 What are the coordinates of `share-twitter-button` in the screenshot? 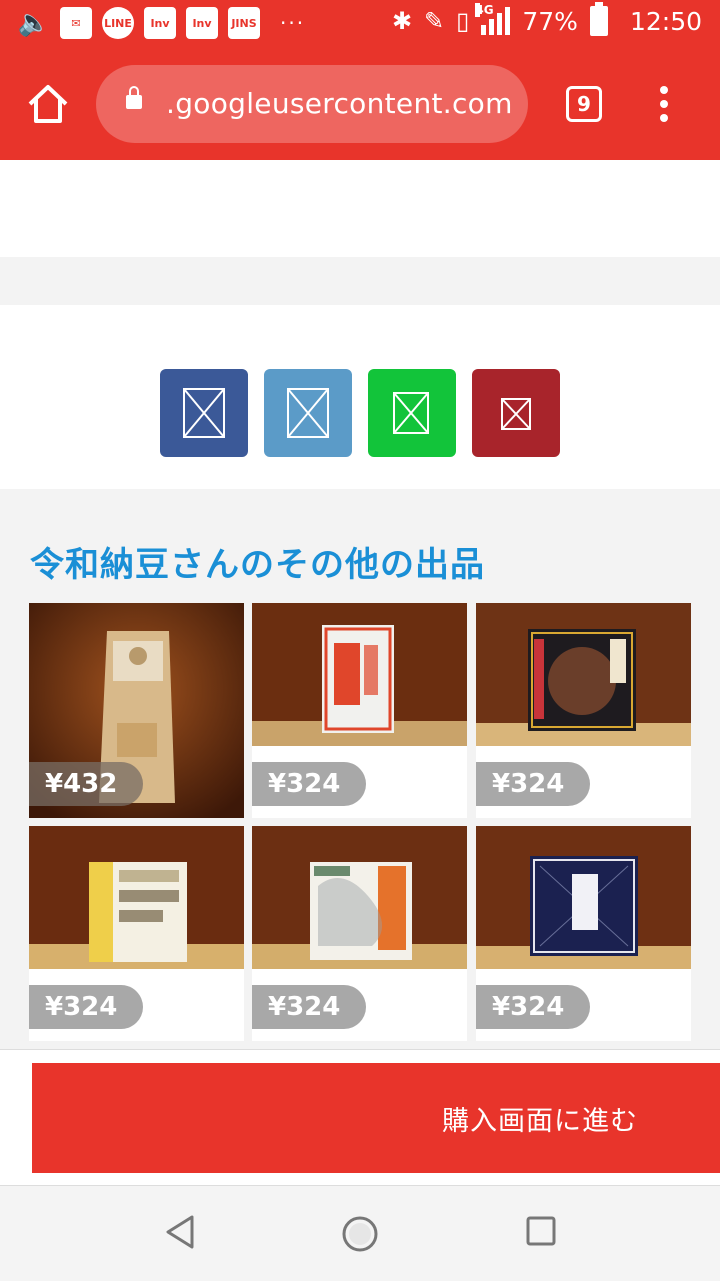 It's located at (308, 413).